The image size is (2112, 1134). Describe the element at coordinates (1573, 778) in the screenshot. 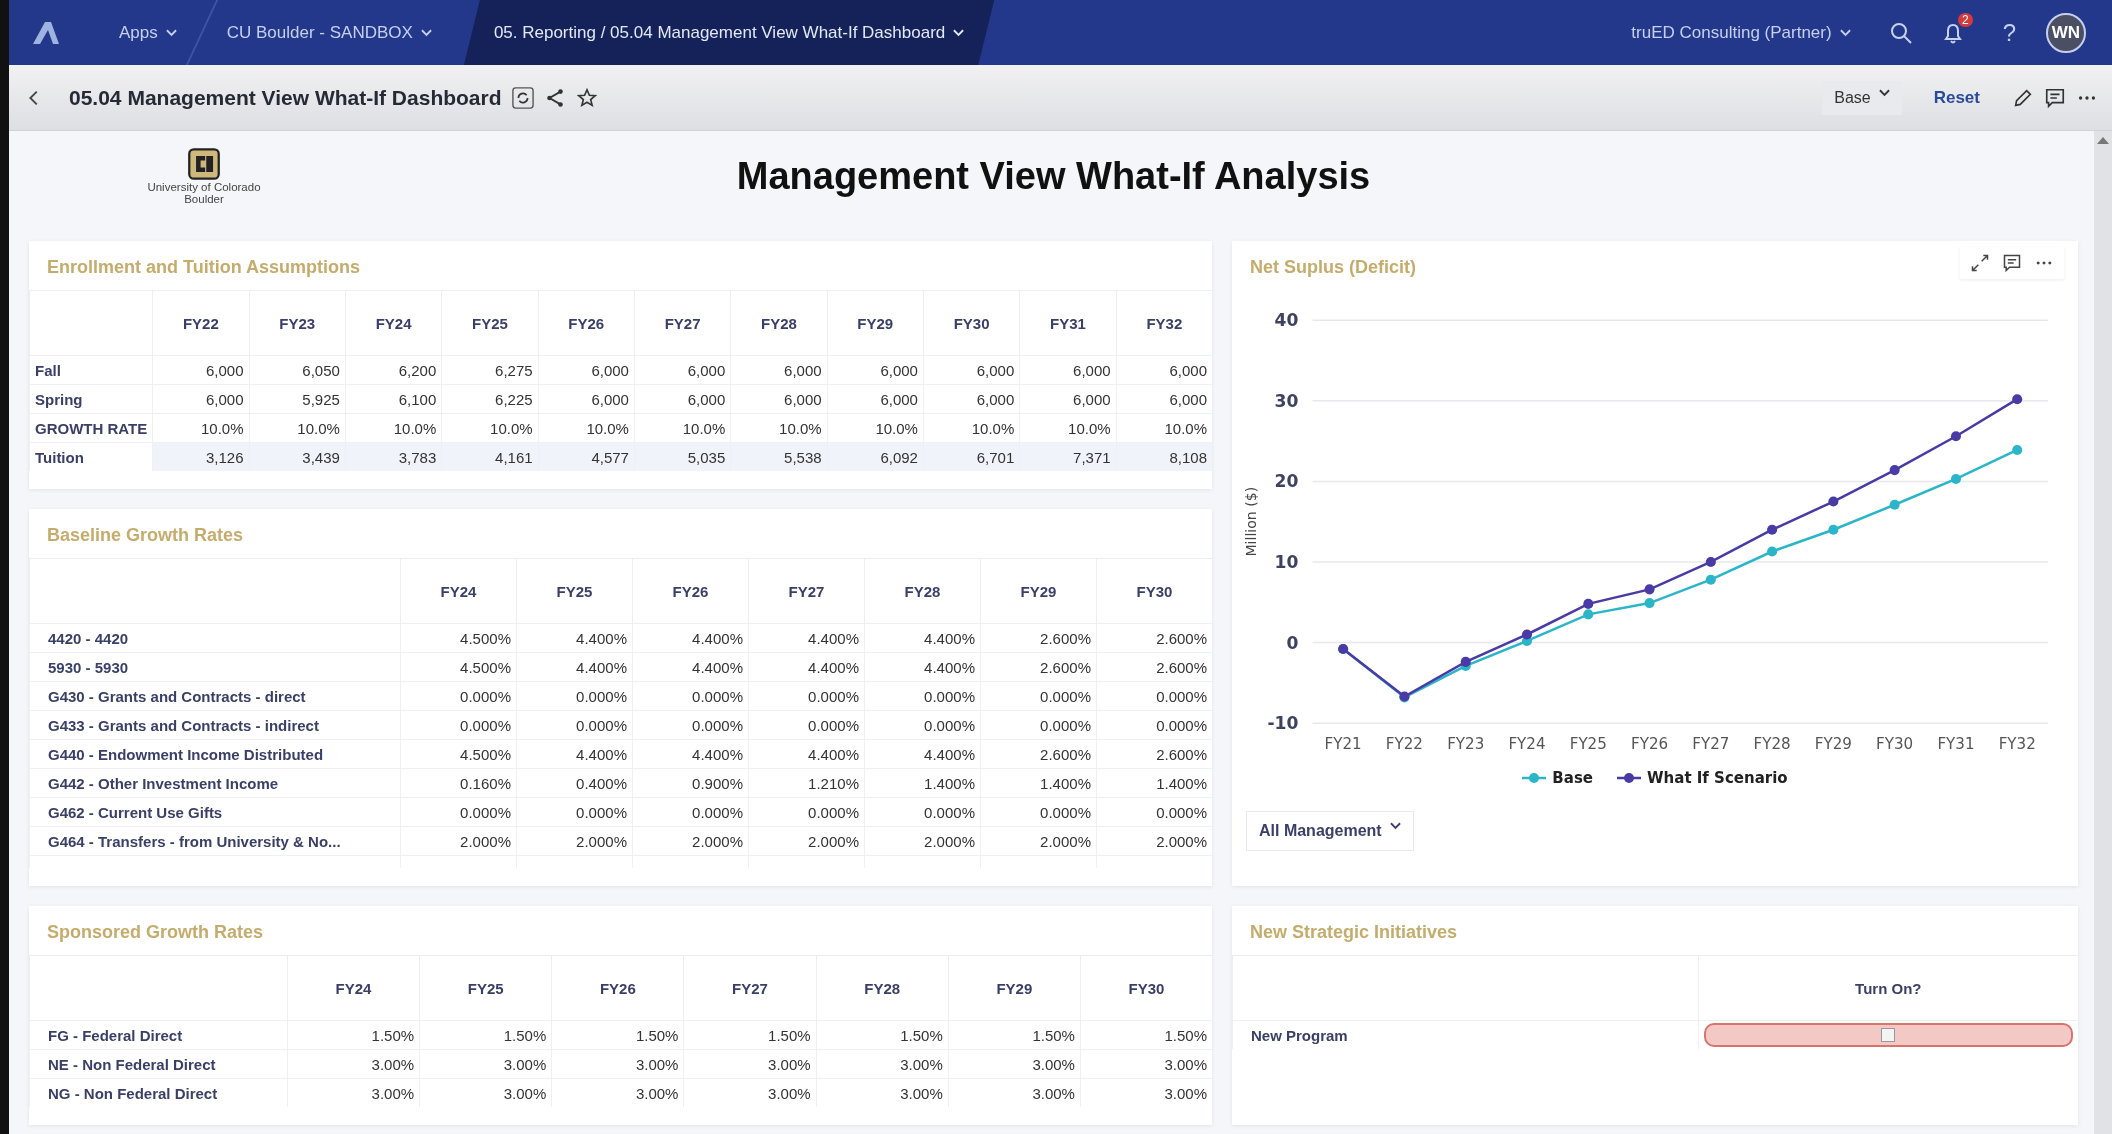

I see `legend-label: Base` at that location.